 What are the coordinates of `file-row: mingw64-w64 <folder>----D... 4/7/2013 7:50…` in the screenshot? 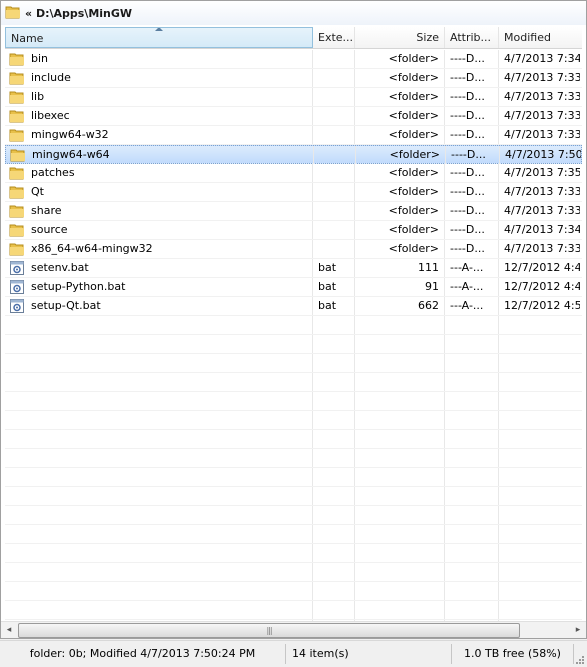 It's located at (293, 154).